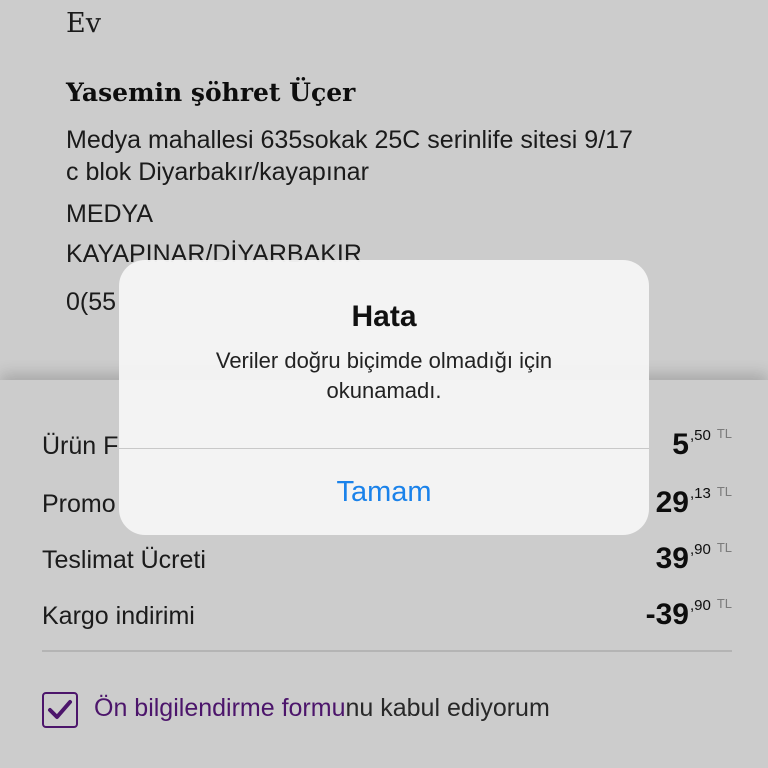 This screenshot has height=768, width=768. I want to click on alert-title: Hata, so click(384, 316).